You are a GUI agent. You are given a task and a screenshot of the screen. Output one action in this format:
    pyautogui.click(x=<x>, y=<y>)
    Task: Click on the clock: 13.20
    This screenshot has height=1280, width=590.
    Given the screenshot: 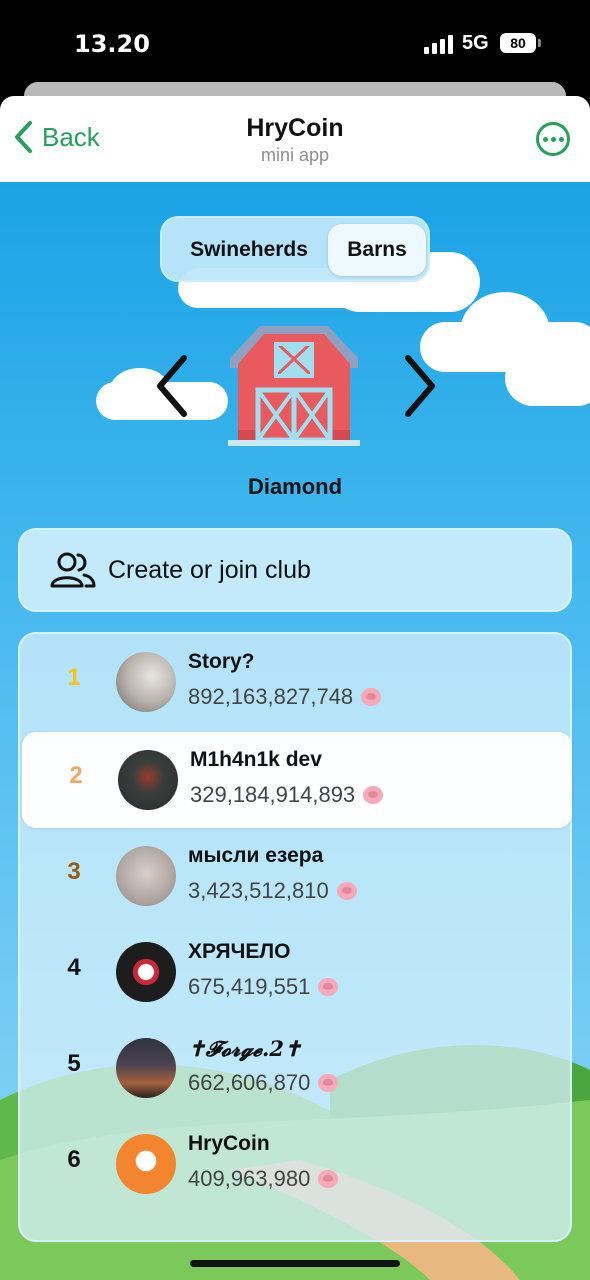 What is the action you would take?
    pyautogui.click(x=112, y=44)
    